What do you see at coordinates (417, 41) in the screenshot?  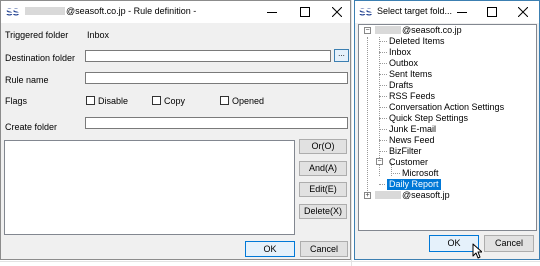 I see `tree-item-deleted-items: Deleted Items` at bounding box center [417, 41].